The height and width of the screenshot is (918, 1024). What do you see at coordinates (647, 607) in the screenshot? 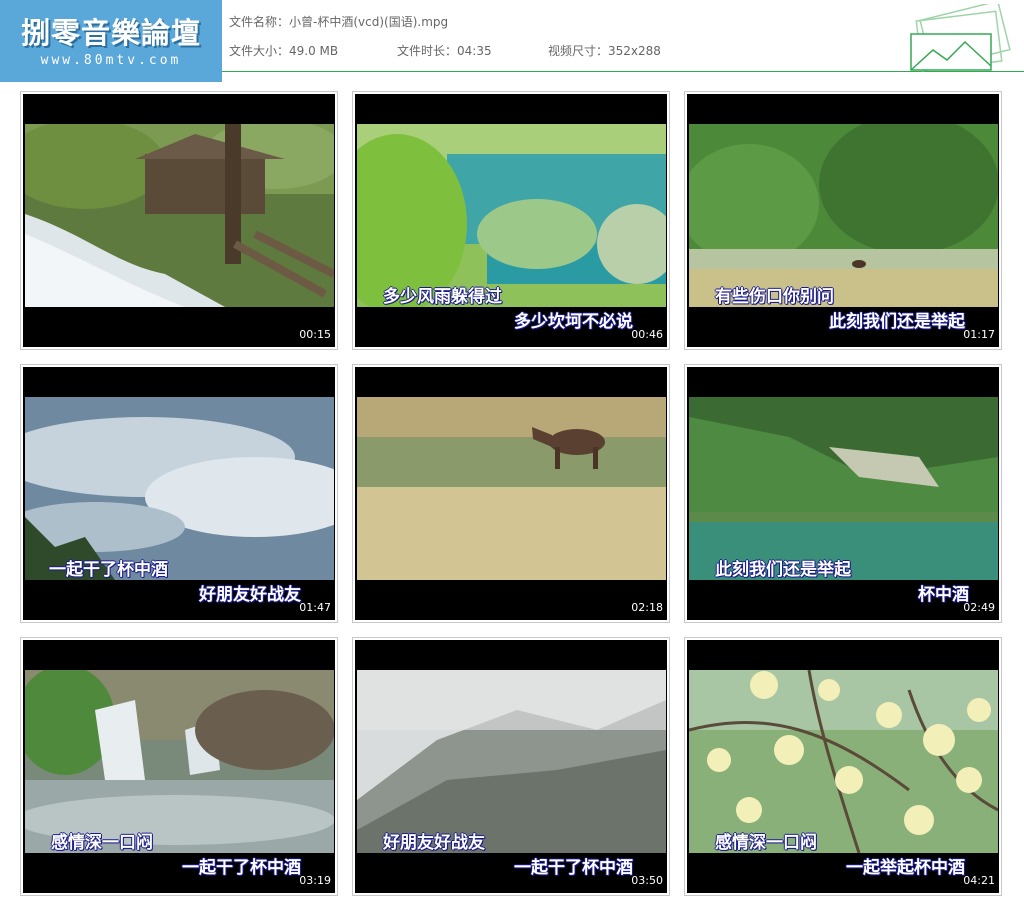
I see `timestamp: 02:18` at bounding box center [647, 607].